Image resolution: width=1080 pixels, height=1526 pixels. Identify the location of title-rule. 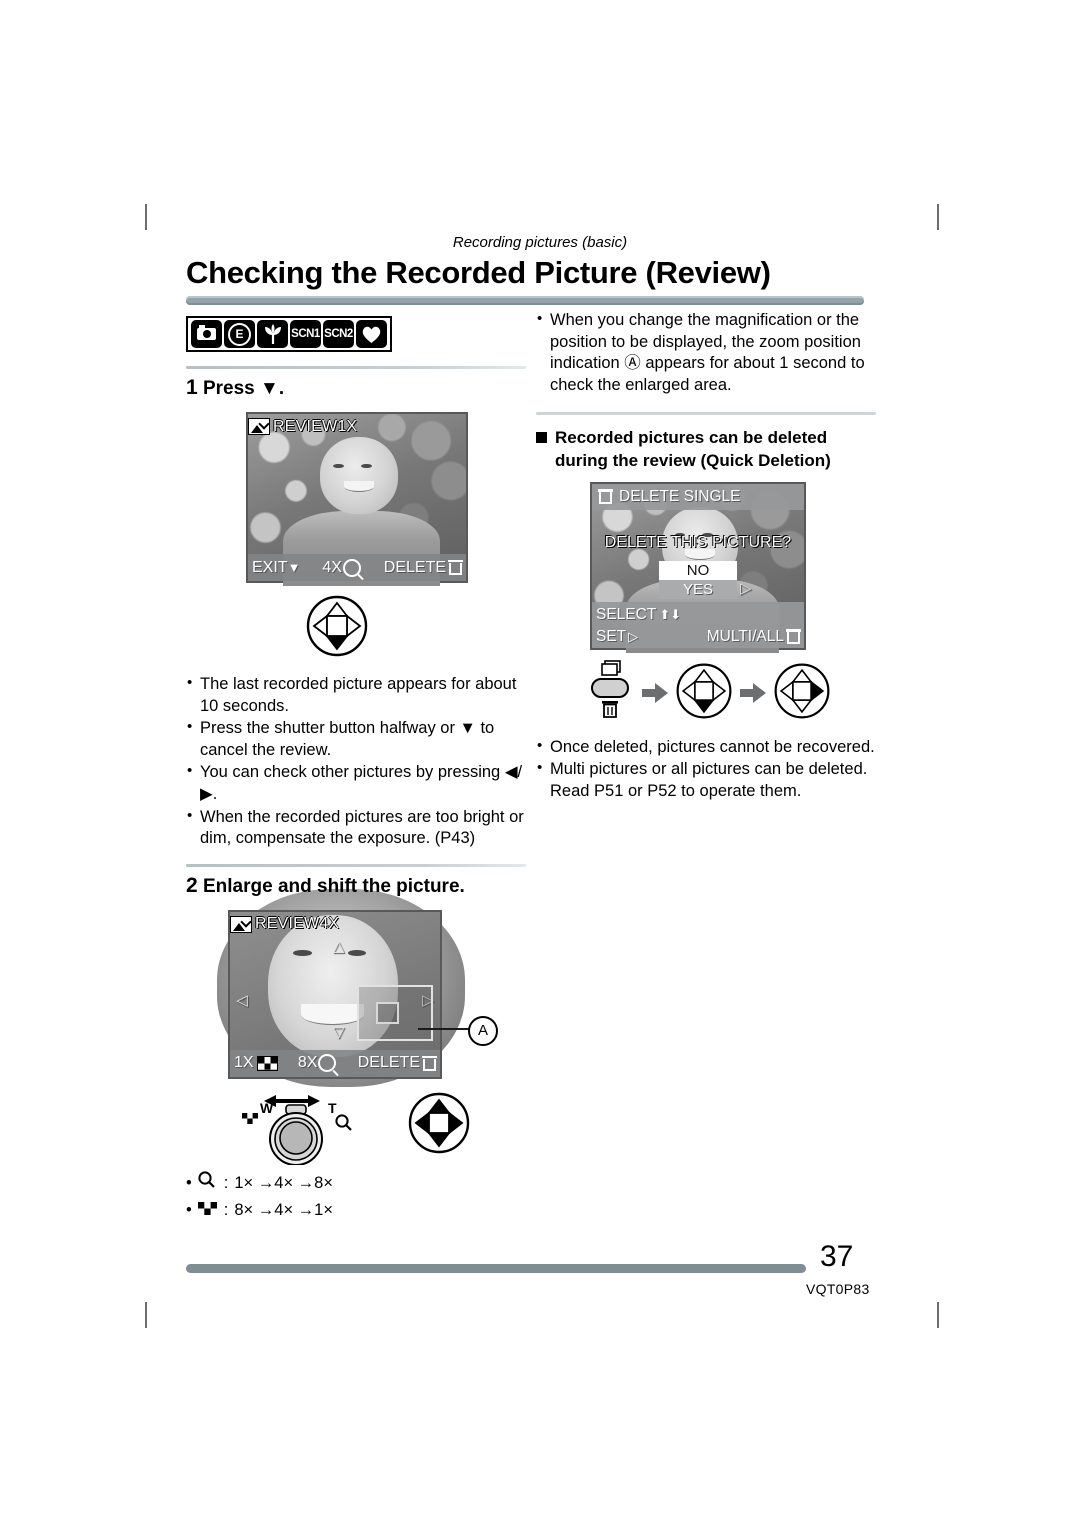
(525, 300).